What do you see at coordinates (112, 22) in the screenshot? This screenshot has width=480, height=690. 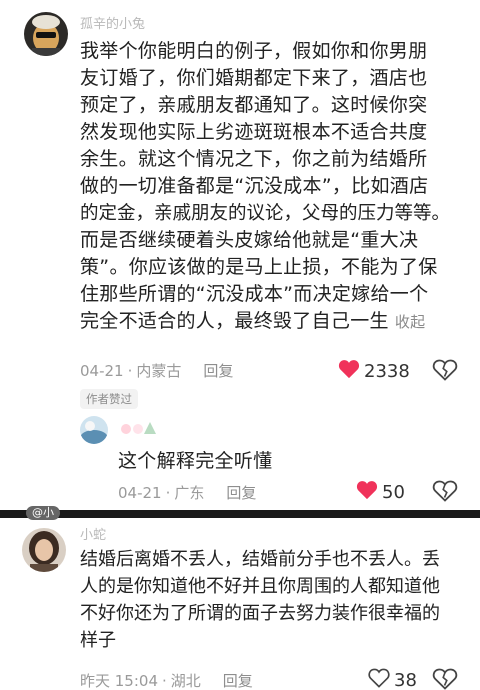 I see `username: 孤辛的小兔` at bounding box center [112, 22].